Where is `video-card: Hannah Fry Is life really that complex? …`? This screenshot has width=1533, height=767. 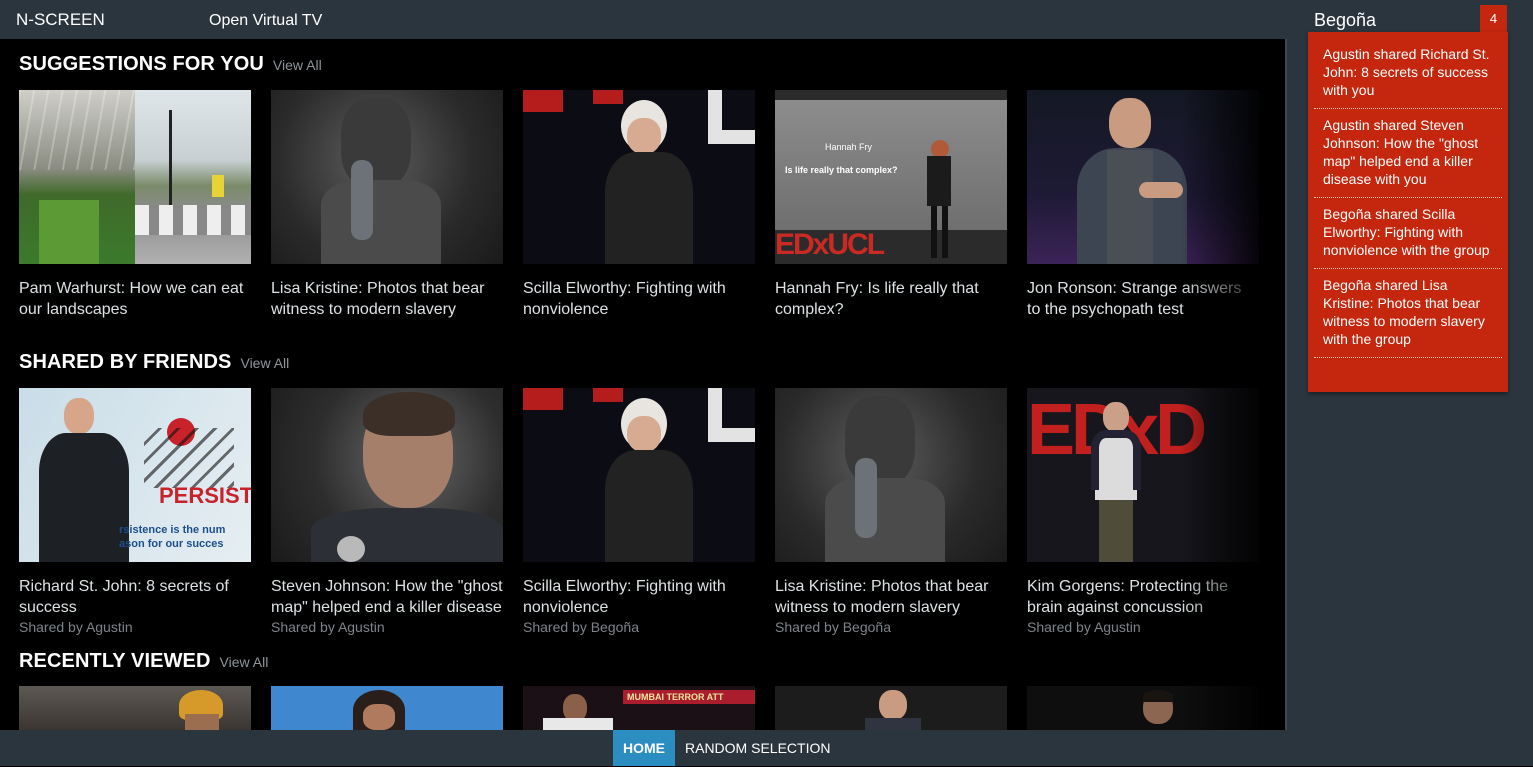 video-card: Hannah Fry Is life really that complex? … is located at coordinates (891, 205).